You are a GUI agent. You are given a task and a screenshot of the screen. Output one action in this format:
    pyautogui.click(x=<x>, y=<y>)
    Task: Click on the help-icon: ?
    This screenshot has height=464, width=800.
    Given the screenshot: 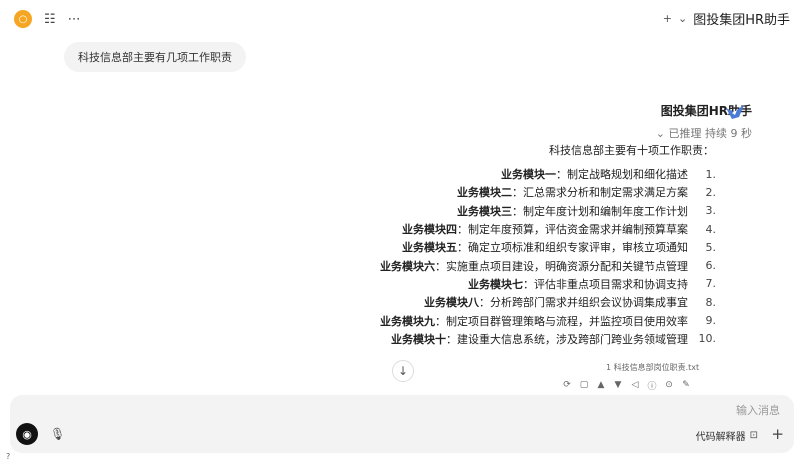 What is the action you would take?
    pyautogui.click(x=8, y=456)
    